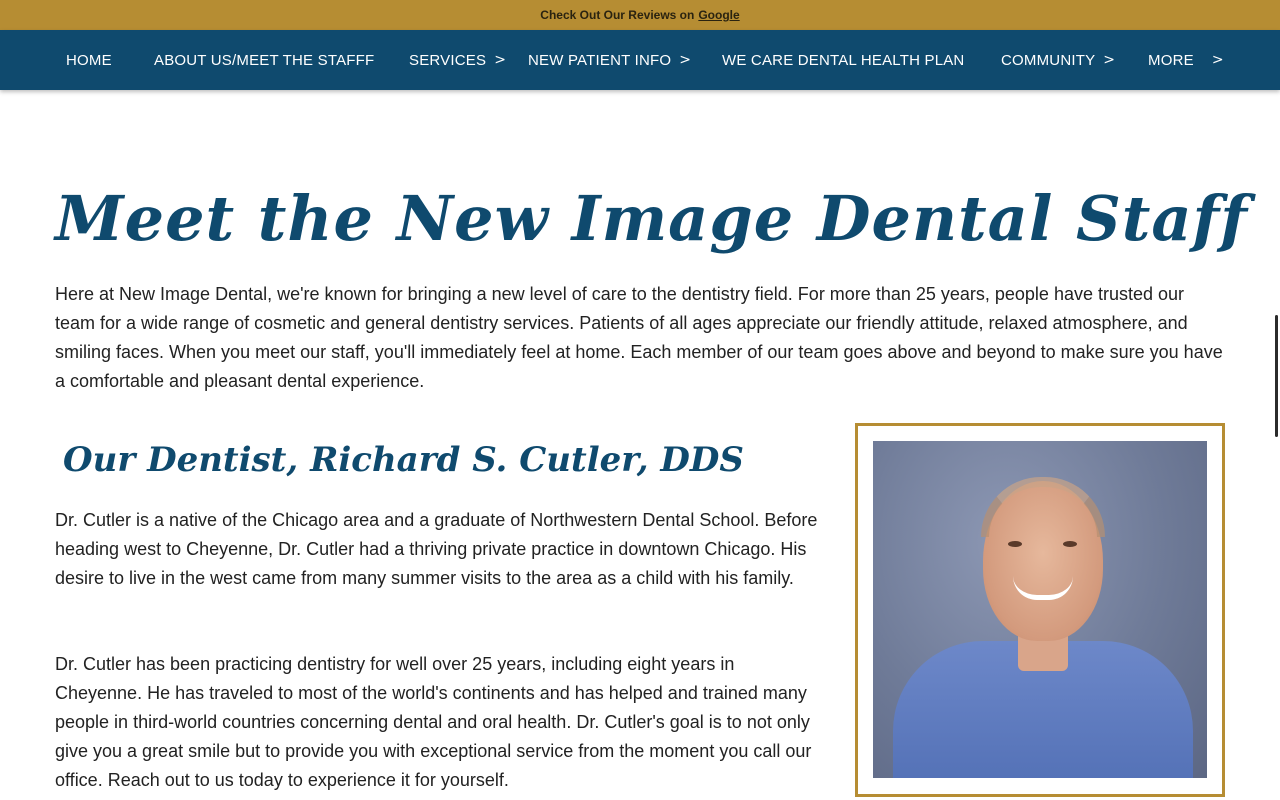 The width and height of the screenshot is (1280, 800). I want to click on google-reviews-link: Google, so click(718, 15).